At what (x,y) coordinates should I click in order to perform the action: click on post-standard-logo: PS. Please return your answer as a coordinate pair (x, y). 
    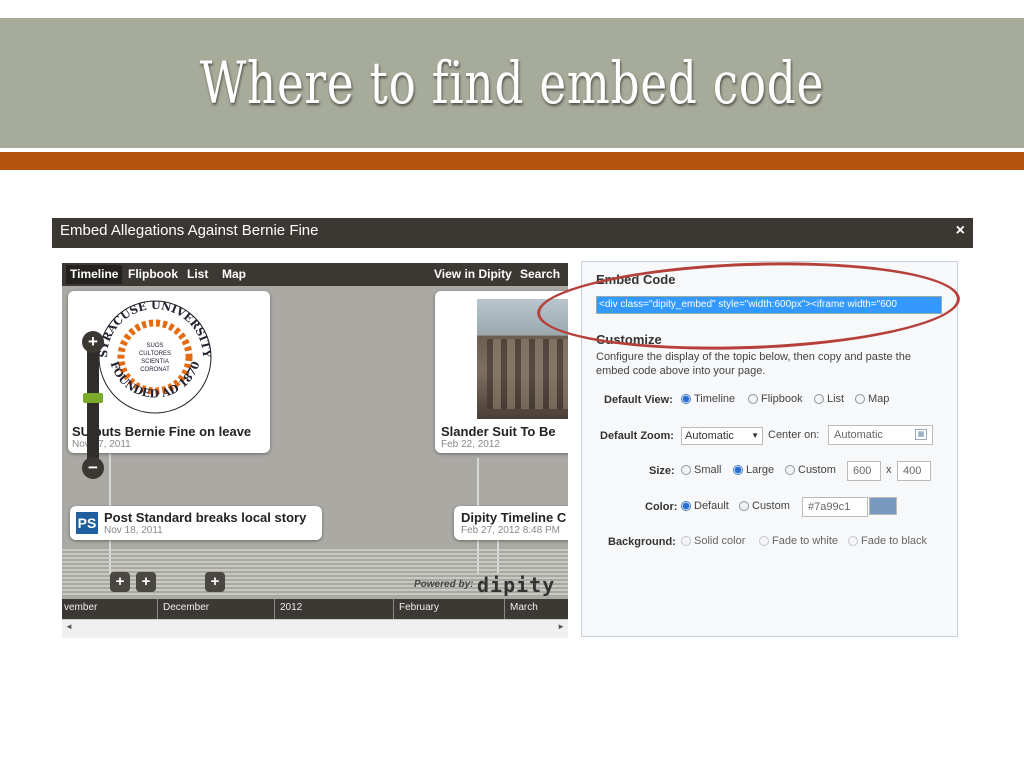
    Looking at the image, I should click on (87, 523).